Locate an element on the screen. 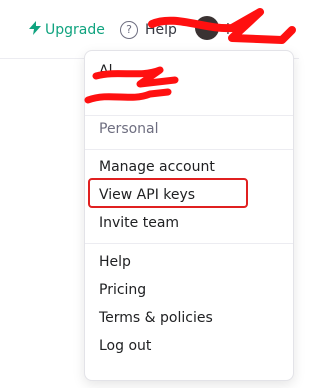 Image resolution: width=320 pixels, height=388 pixels. menu-item-label: Log out is located at coordinates (125, 346).